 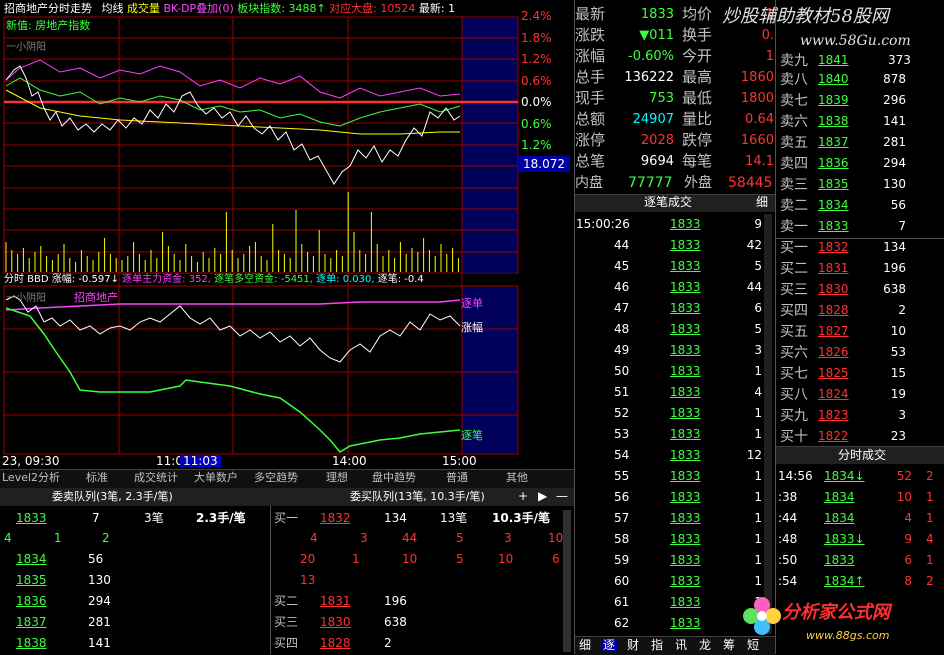 What do you see at coordinates (758, 308) in the screenshot?
I see `tick-volume: 6` at bounding box center [758, 308].